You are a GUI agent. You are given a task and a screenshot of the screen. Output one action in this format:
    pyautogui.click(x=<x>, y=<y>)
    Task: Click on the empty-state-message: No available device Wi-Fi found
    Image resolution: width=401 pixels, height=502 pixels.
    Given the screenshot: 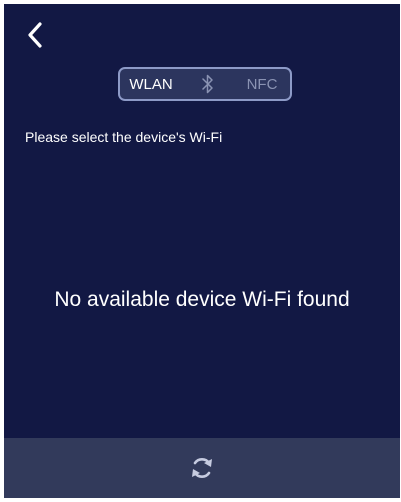 What is the action you would take?
    pyautogui.click(x=202, y=299)
    